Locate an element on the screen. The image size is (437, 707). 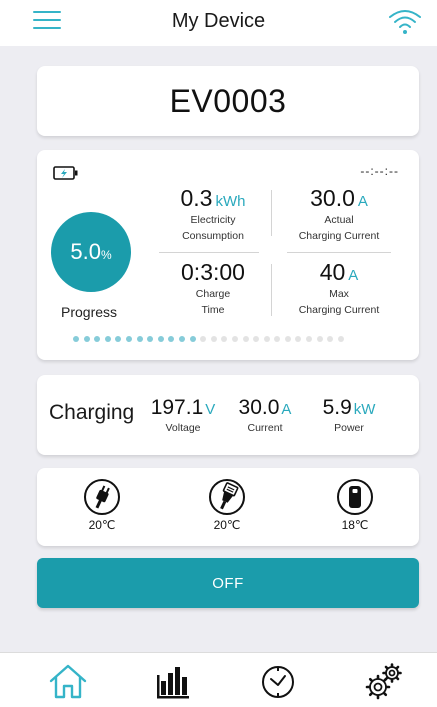
time-readout: --:--:-- is located at coordinates (379, 171).